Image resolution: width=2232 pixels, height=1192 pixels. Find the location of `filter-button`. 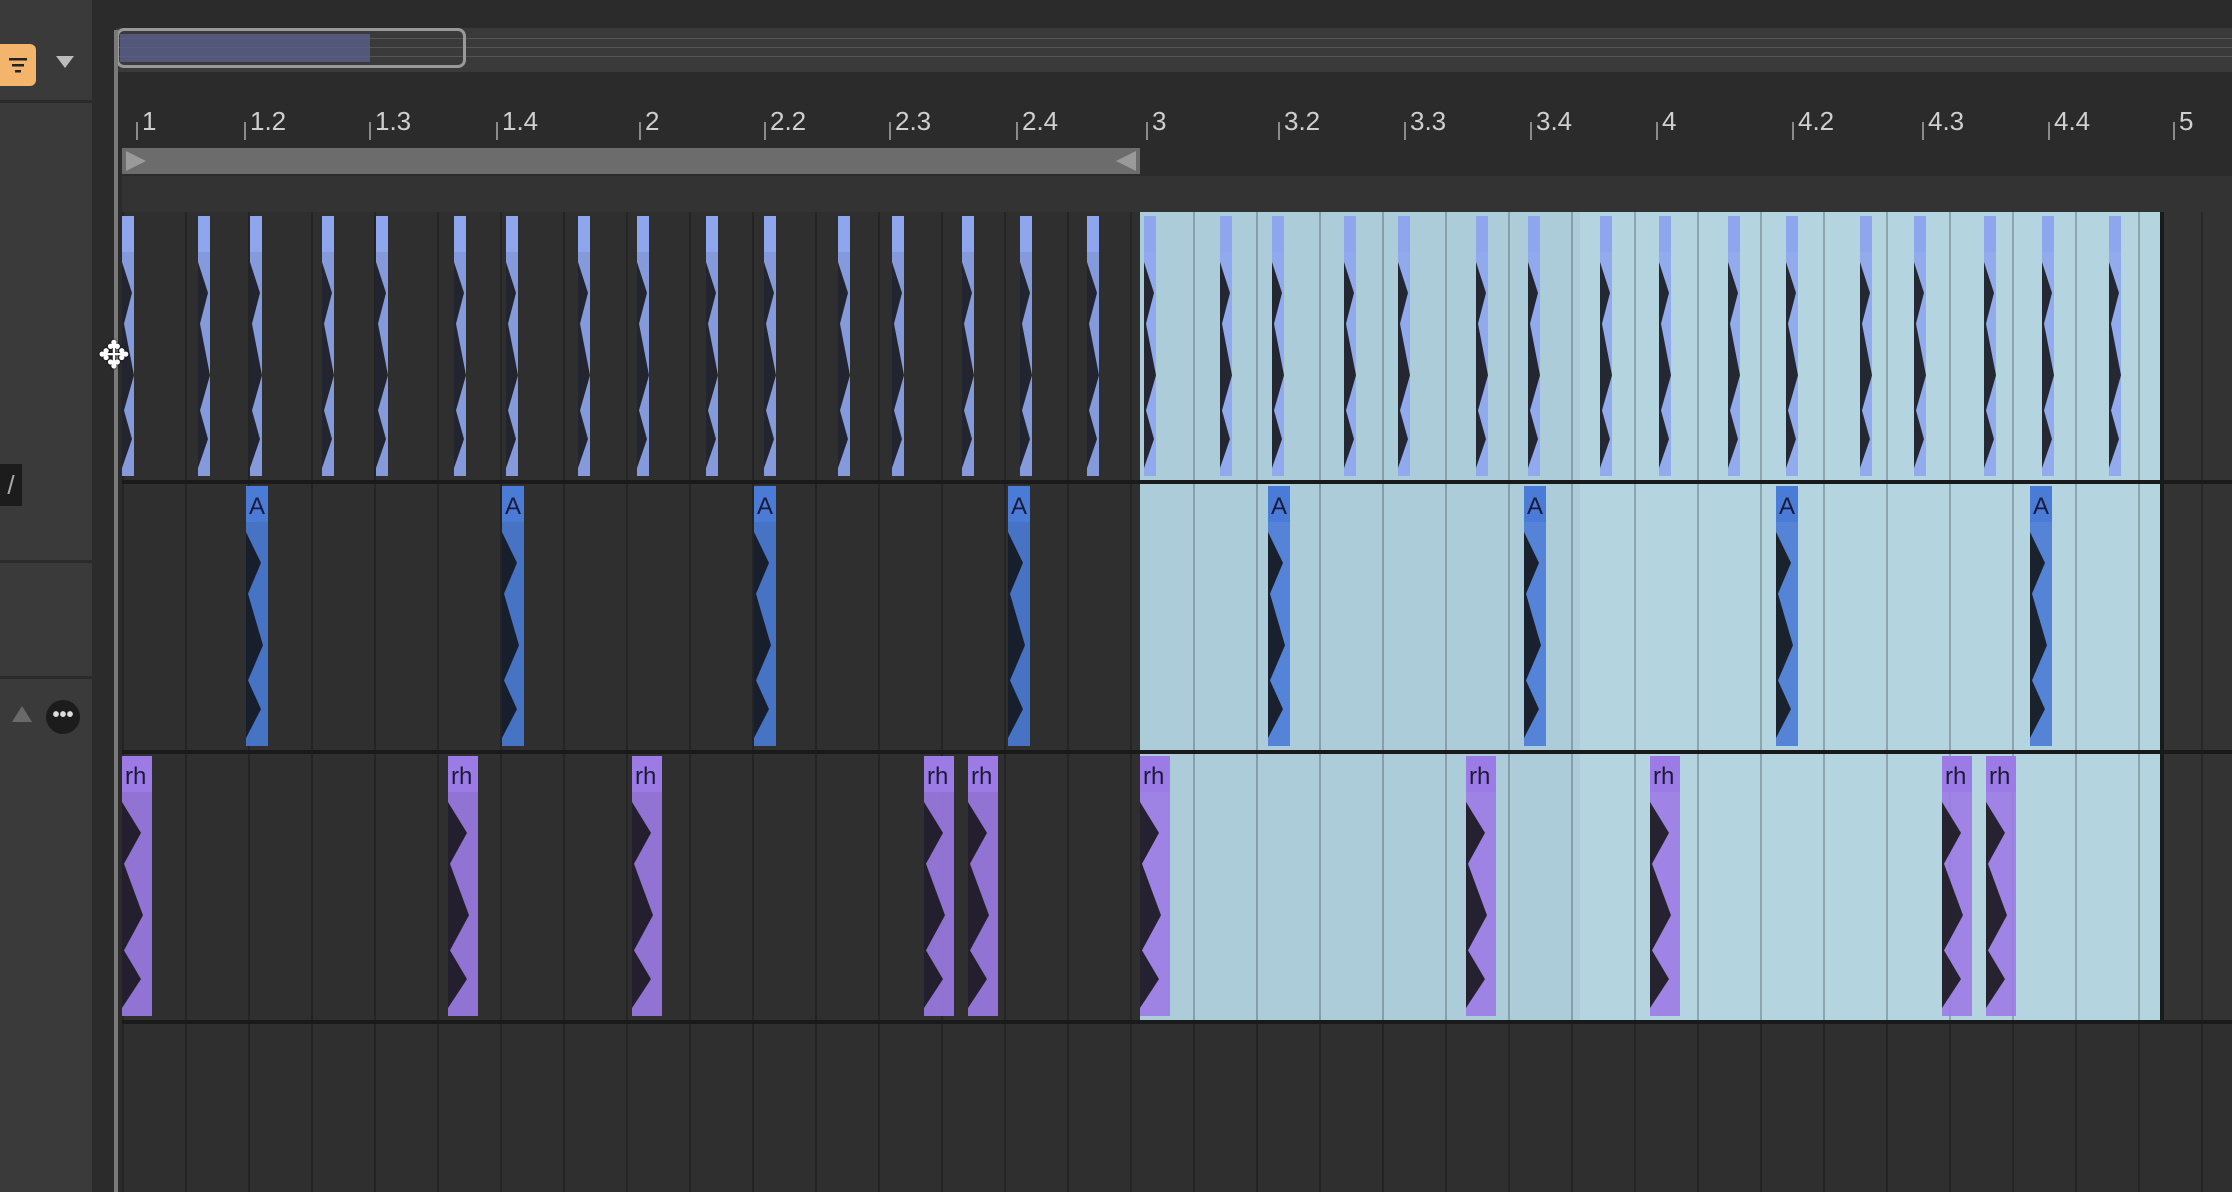

filter-button is located at coordinates (18, 65).